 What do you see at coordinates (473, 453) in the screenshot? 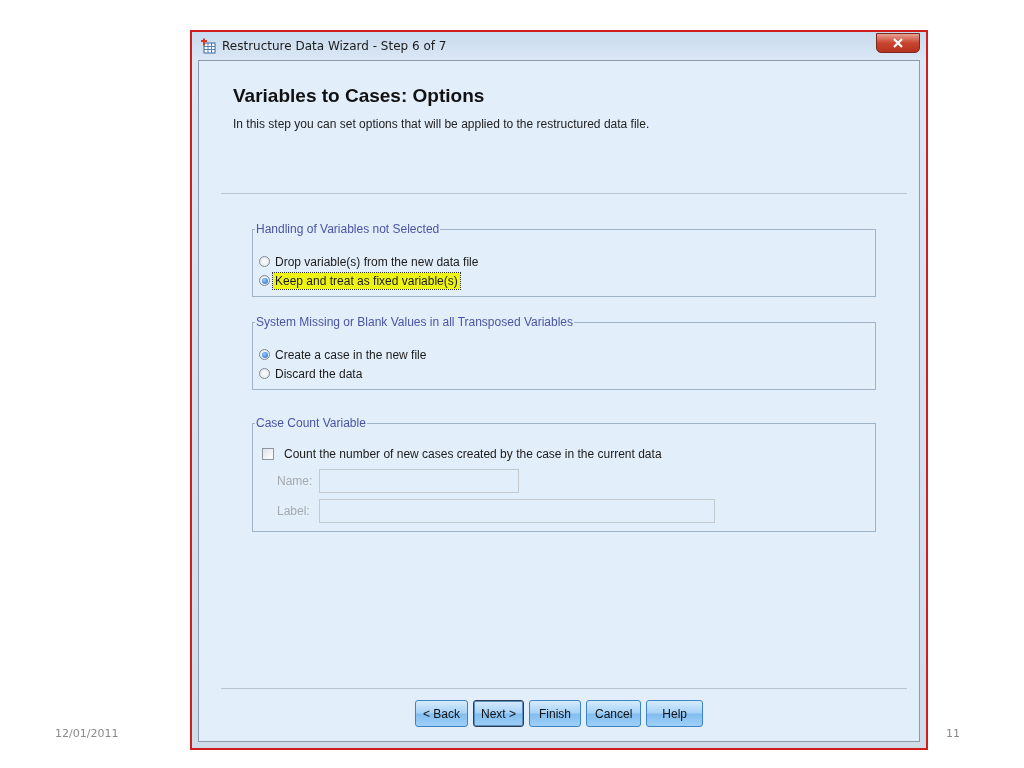
I see `checkbox-label: Count the number of new cases created by the case in the current data` at bounding box center [473, 453].